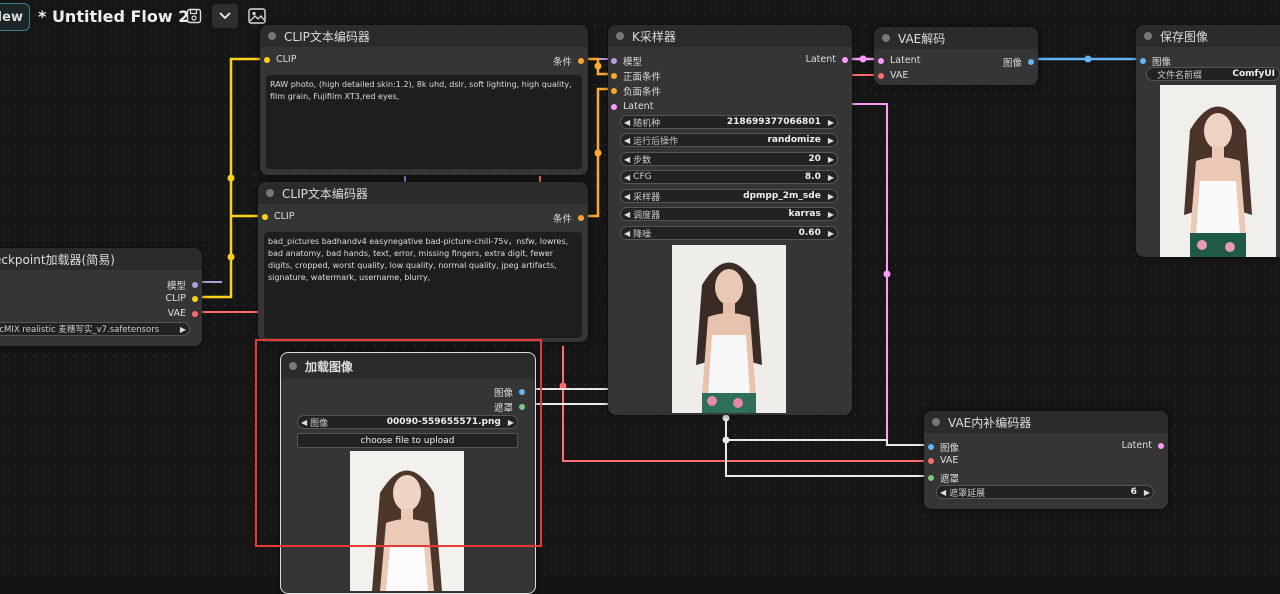 The width and height of the screenshot is (1280, 594). Describe the element at coordinates (729, 196) in the screenshot. I see `sampler-widget: ◀ 采样器 dpmpp_2m_sde ▶` at that location.